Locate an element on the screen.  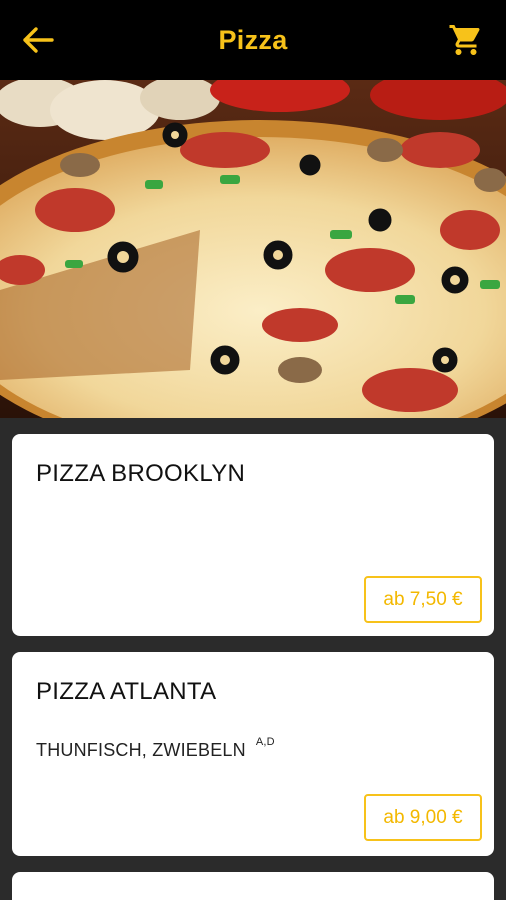
cart-button is located at coordinates (466, 40).